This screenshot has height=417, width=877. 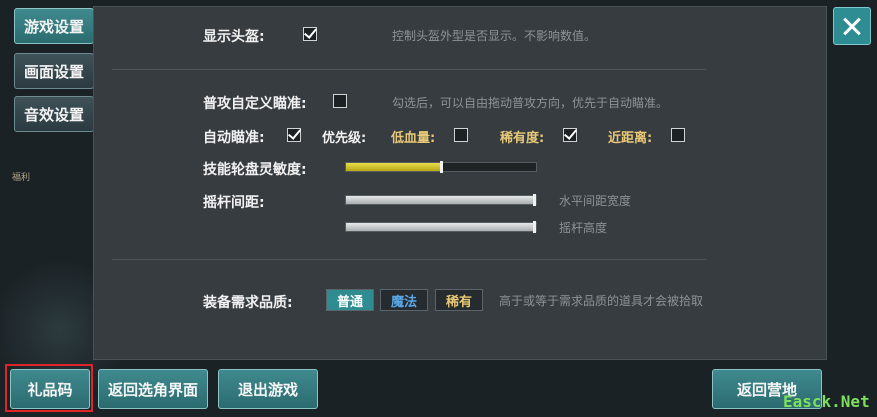 I want to click on rarity-checkbox, so click(x=570, y=135).